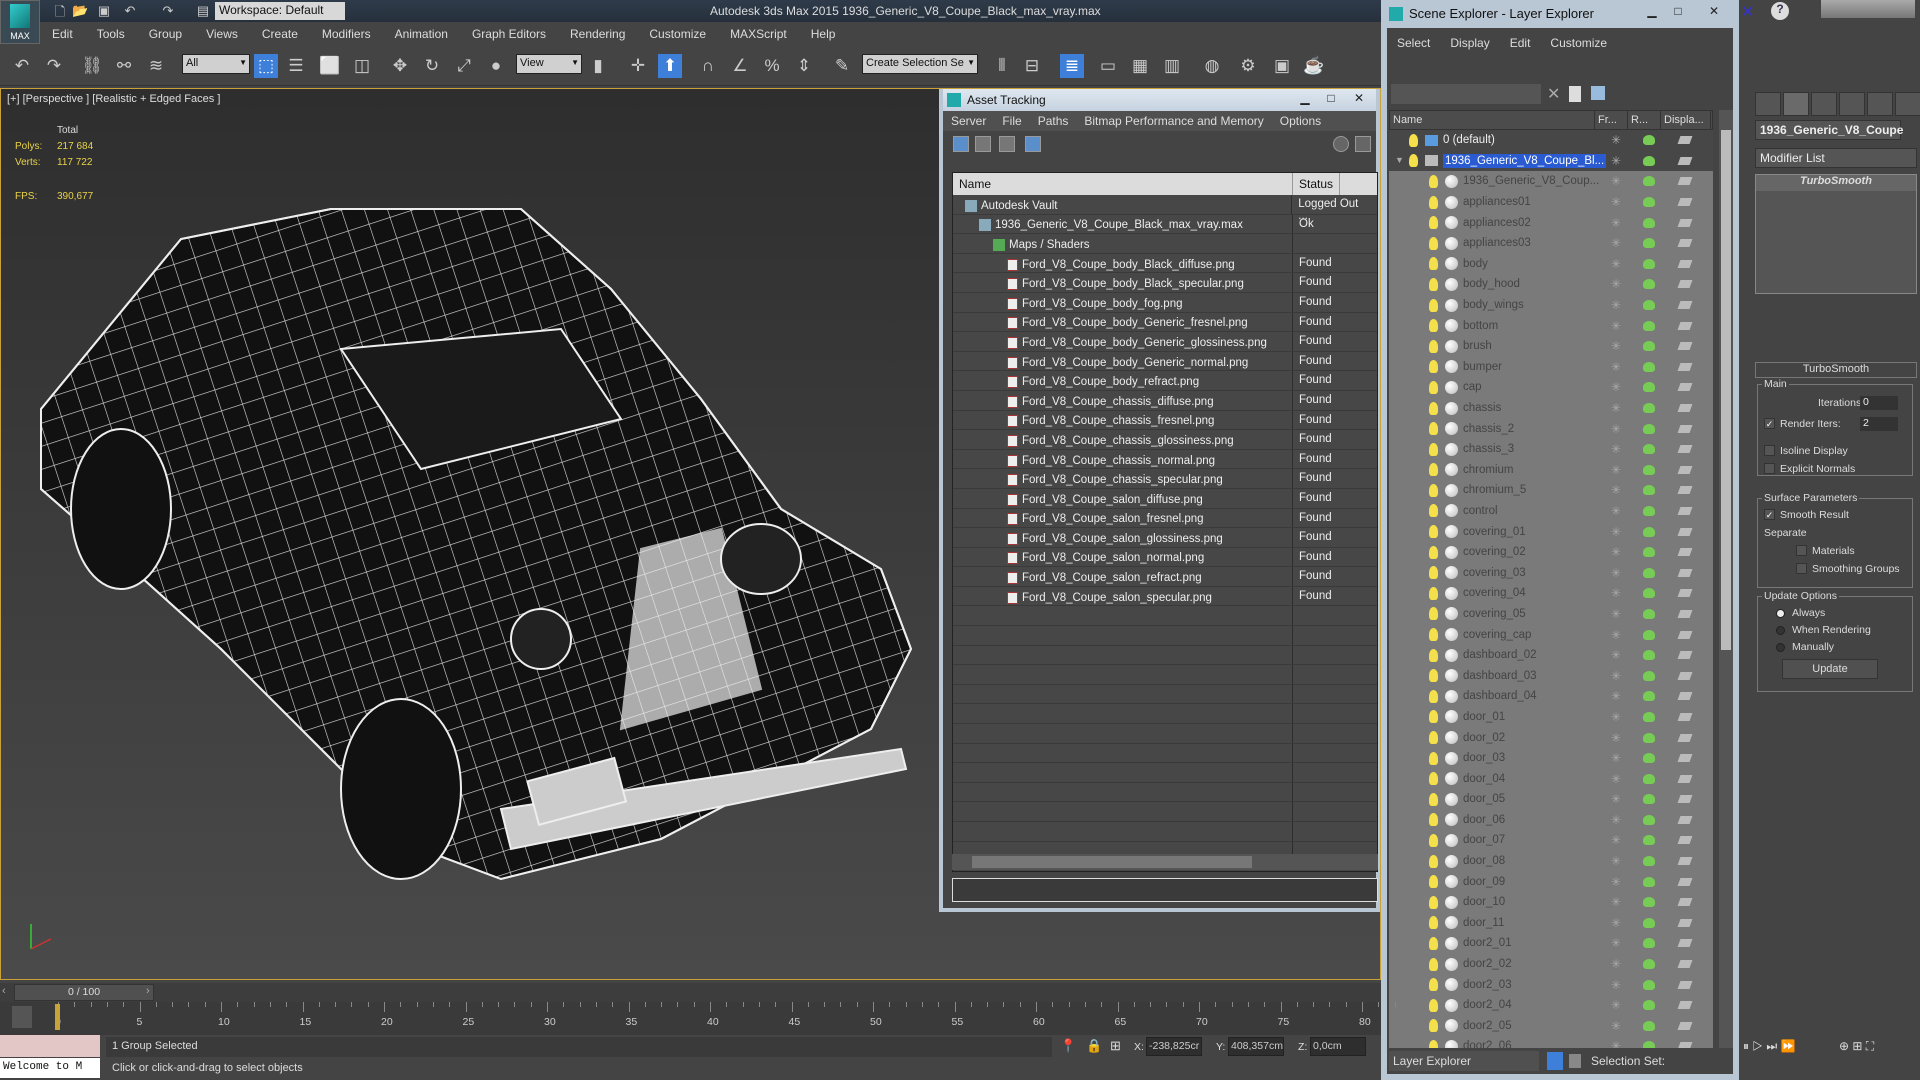 Image resolution: width=1920 pixels, height=1080 pixels. I want to click on object-row: door_09 ✳, so click(1551, 881).